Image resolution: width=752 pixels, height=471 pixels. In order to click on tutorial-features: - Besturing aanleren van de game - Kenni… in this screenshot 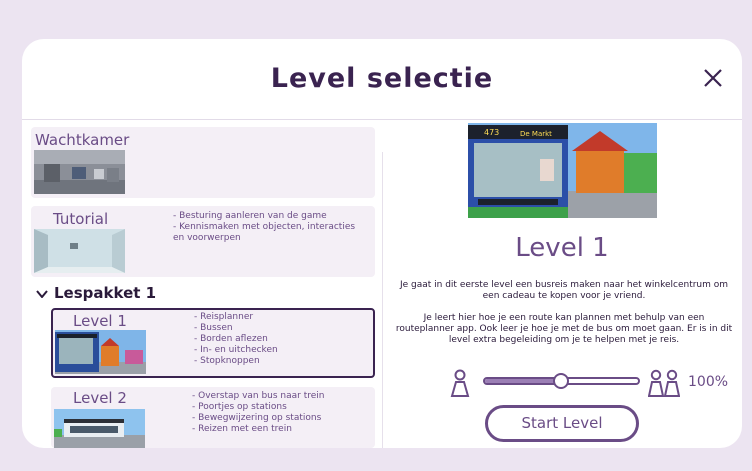, I will do `click(270, 227)`.